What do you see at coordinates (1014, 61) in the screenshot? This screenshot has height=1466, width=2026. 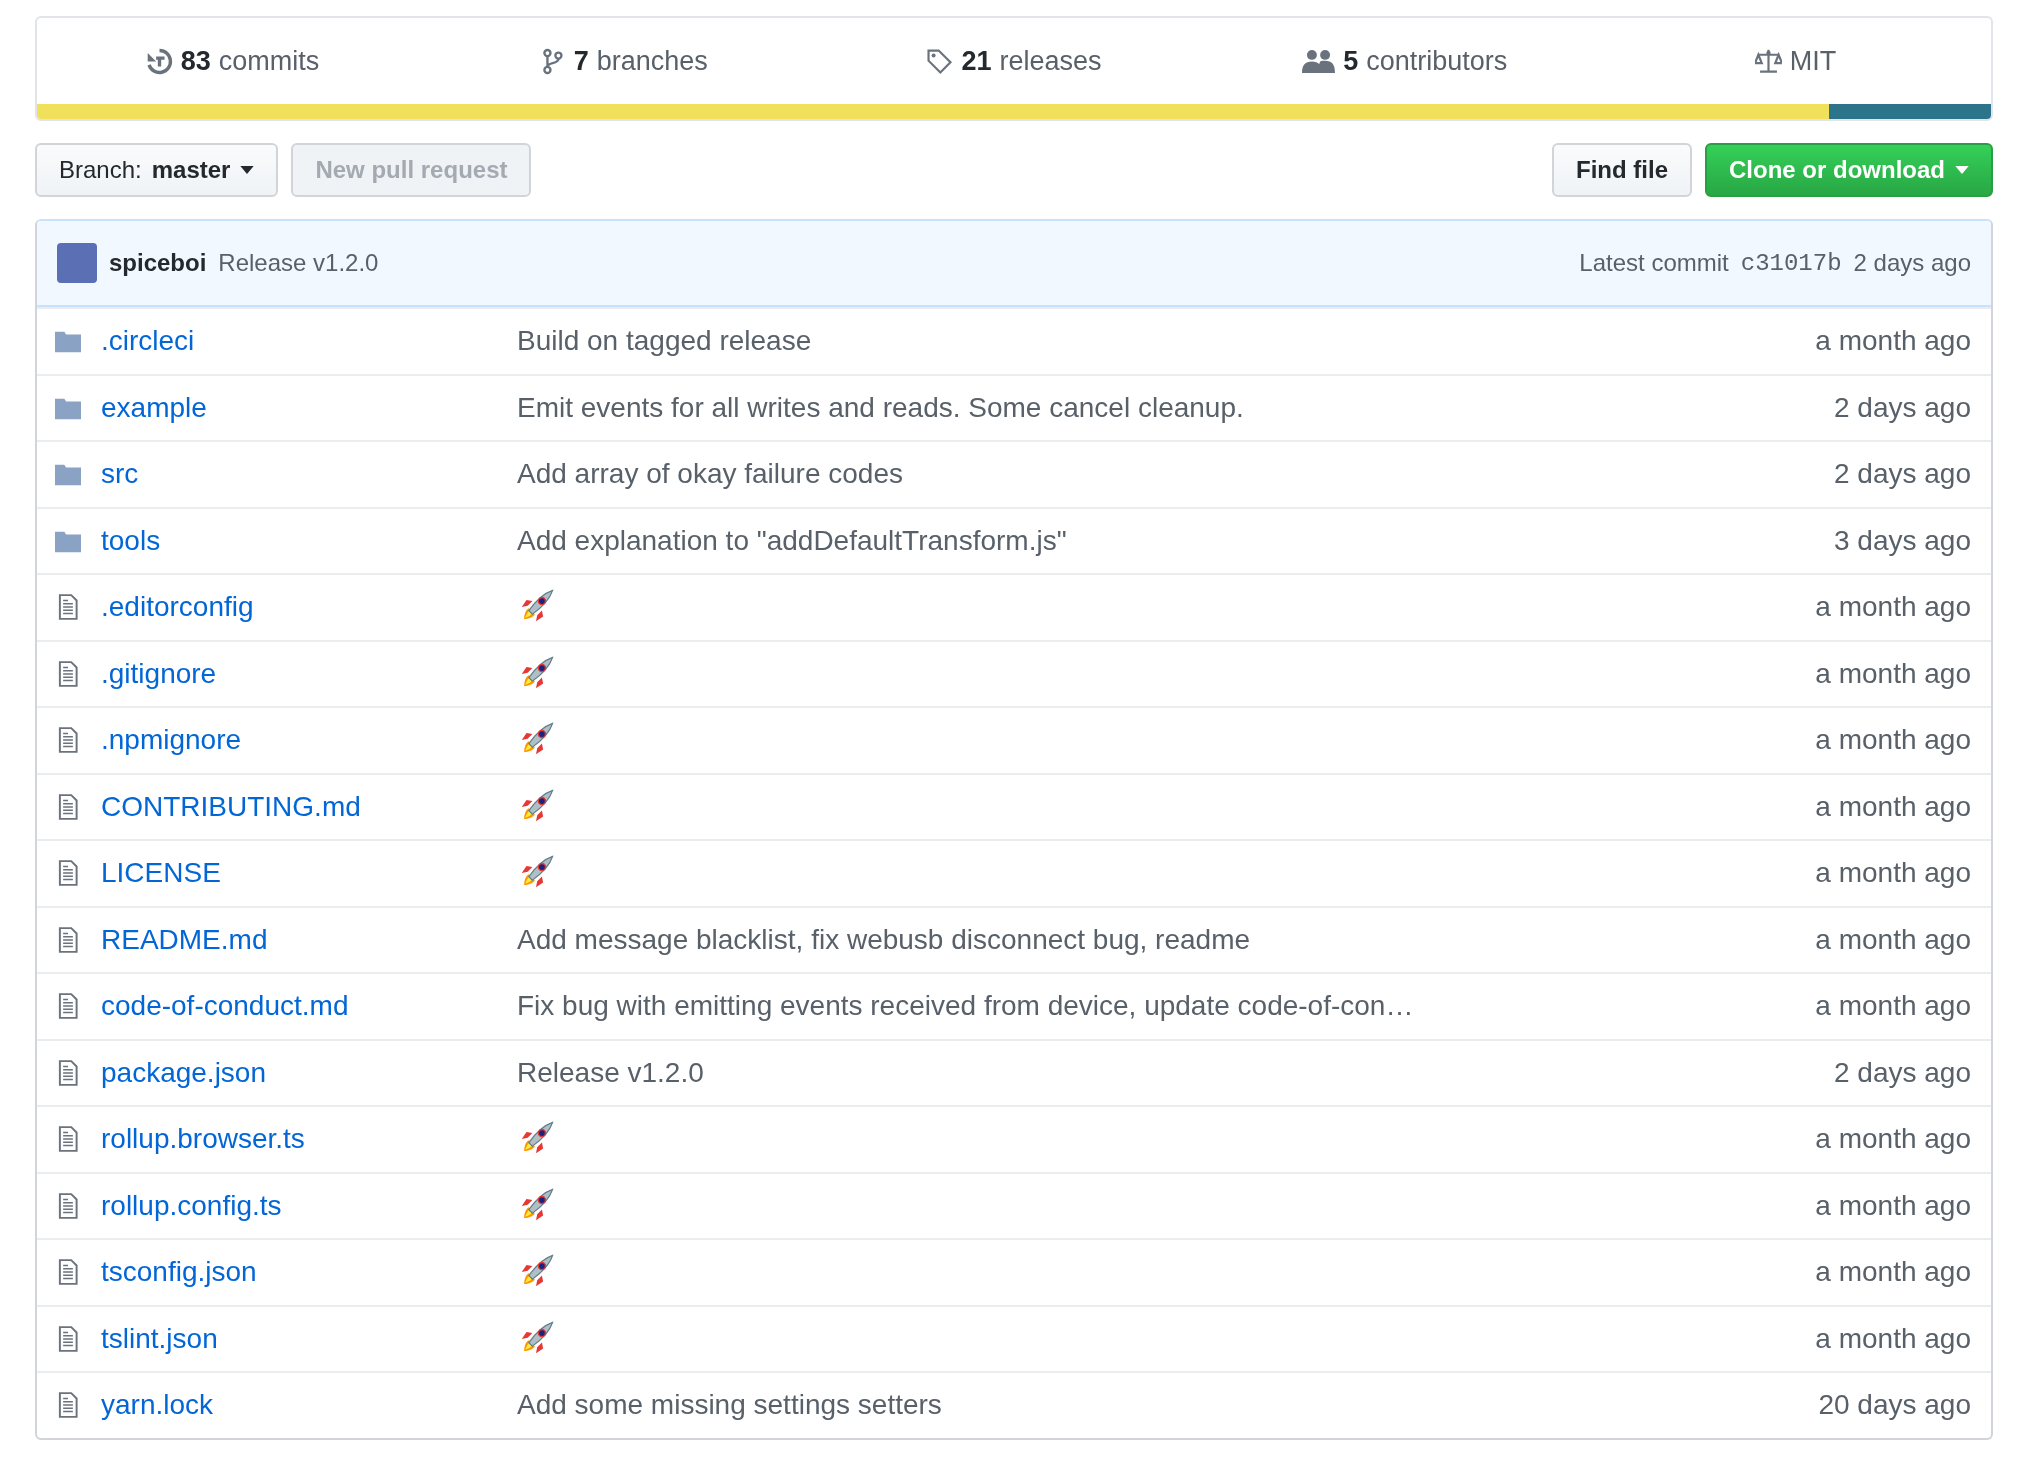 I see `repo-stat-link: 21 releases` at bounding box center [1014, 61].